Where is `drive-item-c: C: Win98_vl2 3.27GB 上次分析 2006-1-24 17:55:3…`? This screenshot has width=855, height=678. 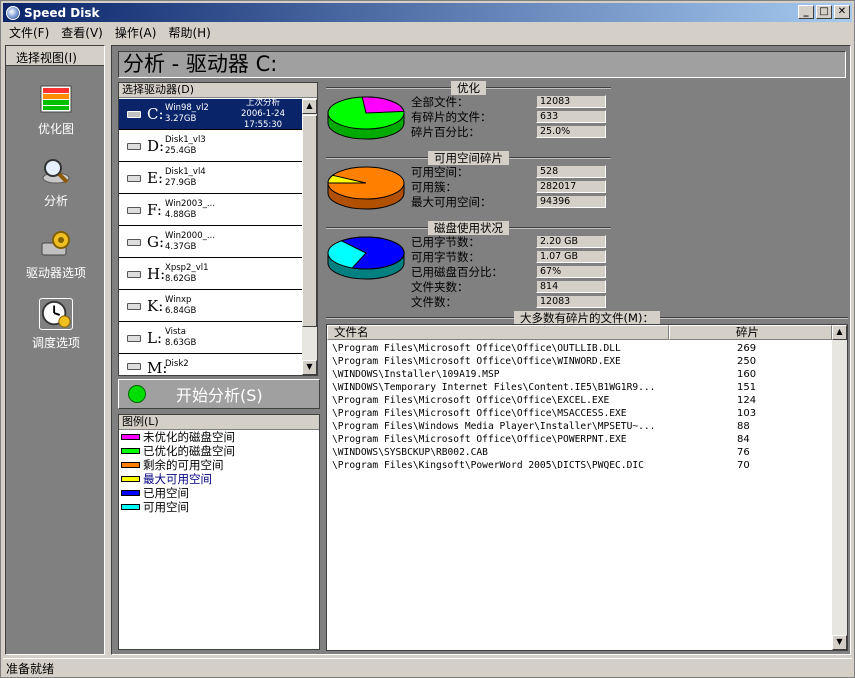
drive-item-c: C: Win98_vl2 3.27GB 上次分析 2006-1-24 17:55:3… is located at coordinates (211, 114).